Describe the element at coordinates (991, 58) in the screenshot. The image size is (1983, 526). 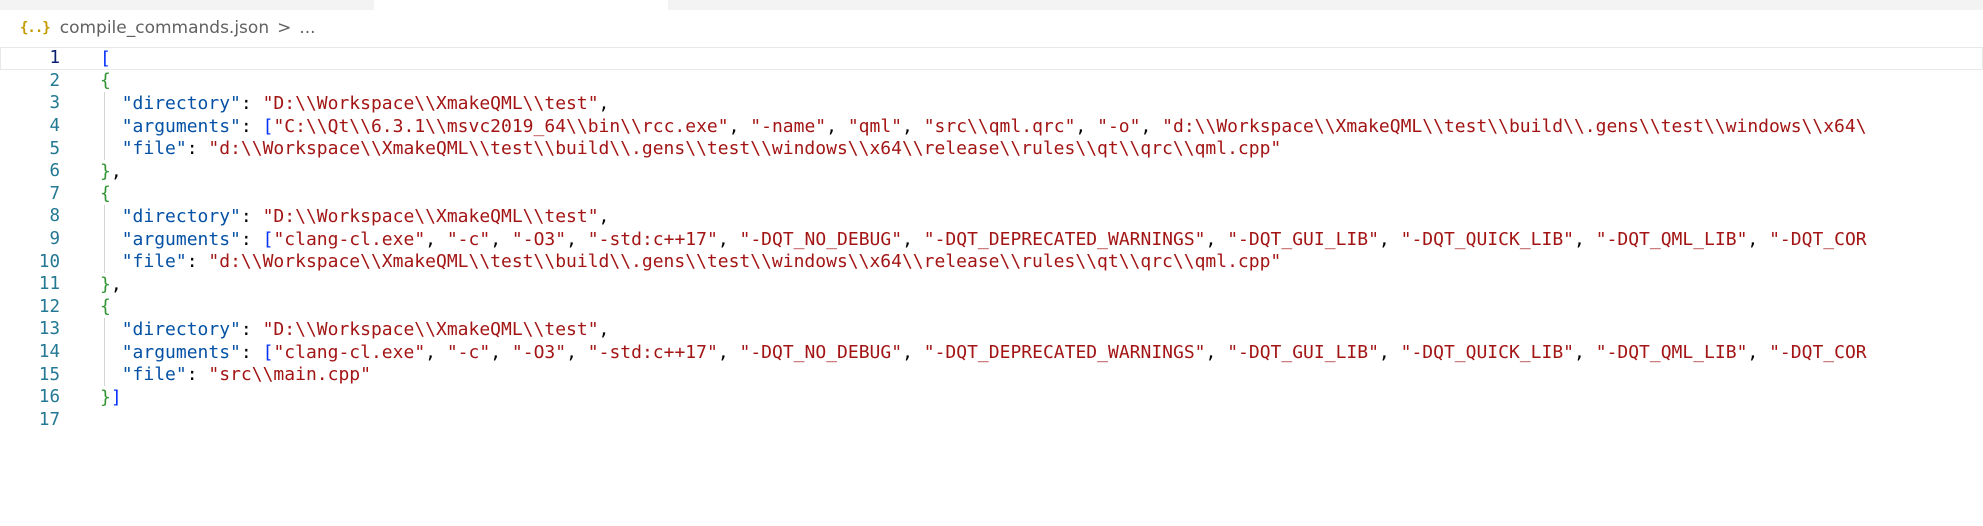
I see `code-line: 1[` at that location.